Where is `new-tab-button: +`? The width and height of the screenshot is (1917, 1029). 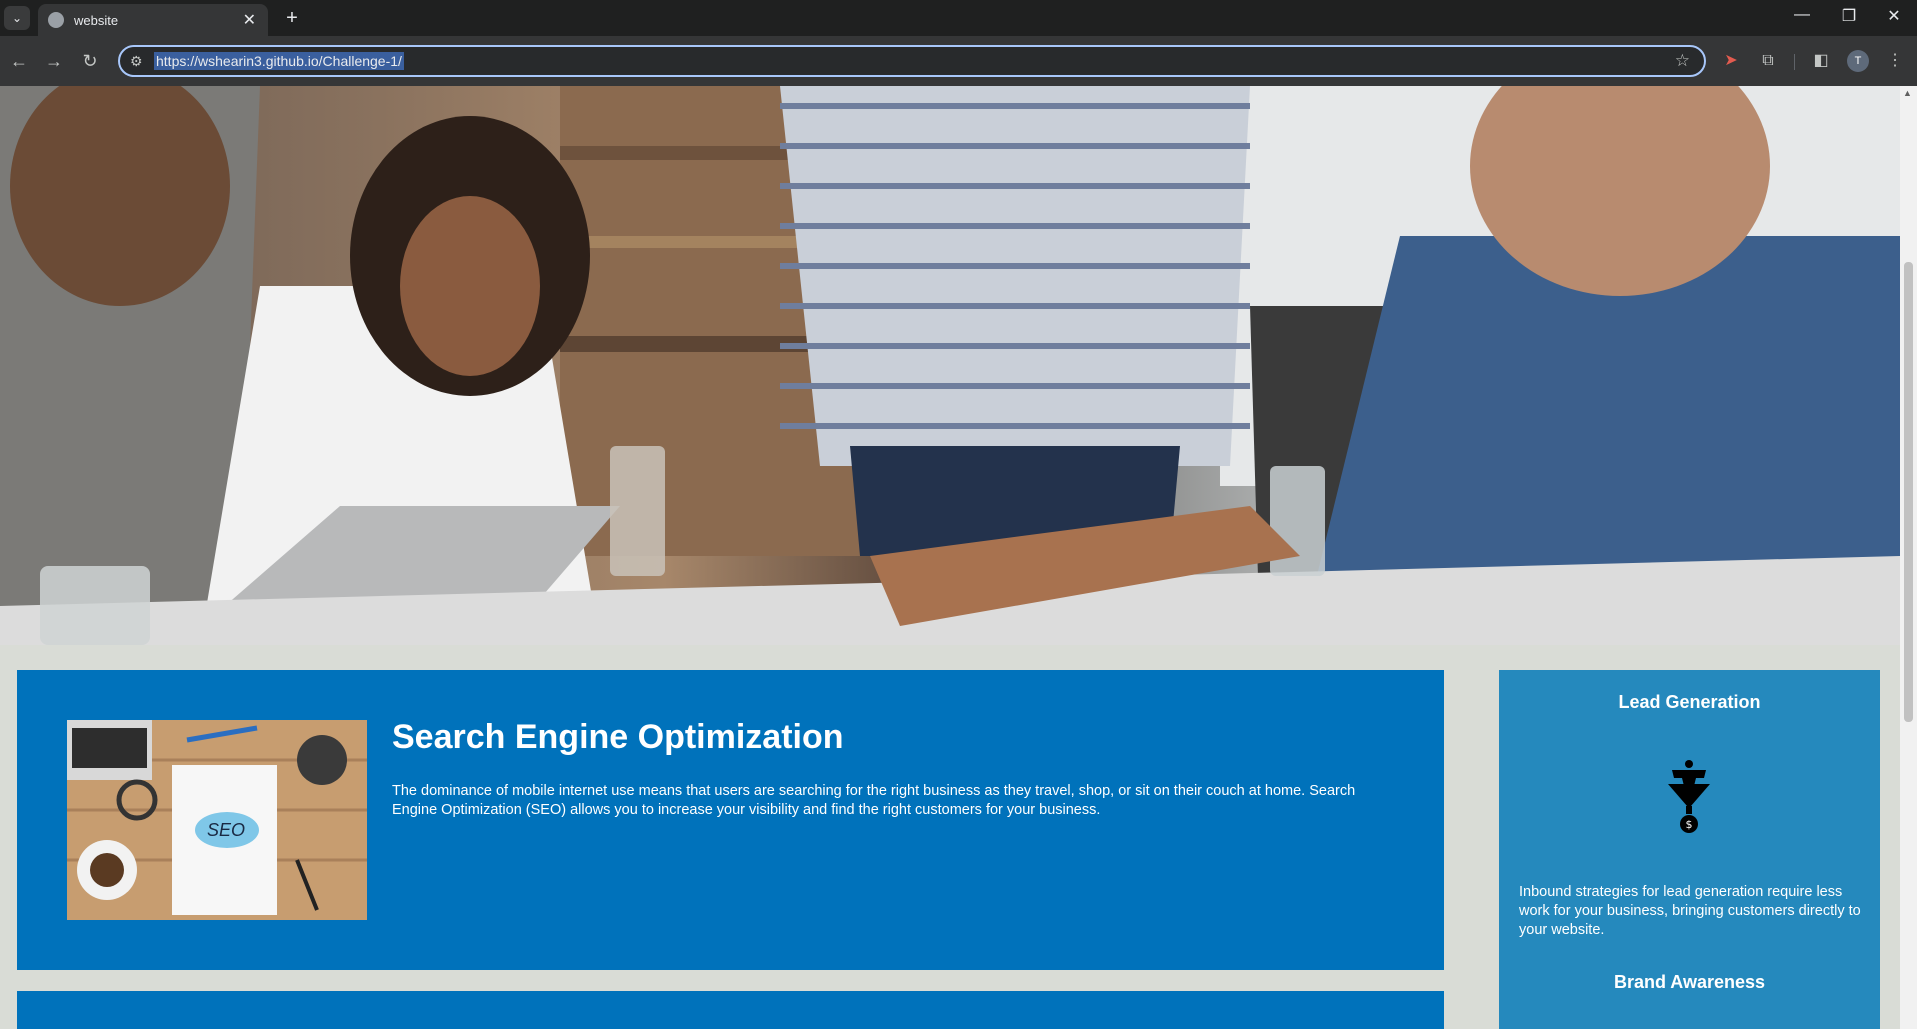
new-tab-button: + is located at coordinates (292, 18).